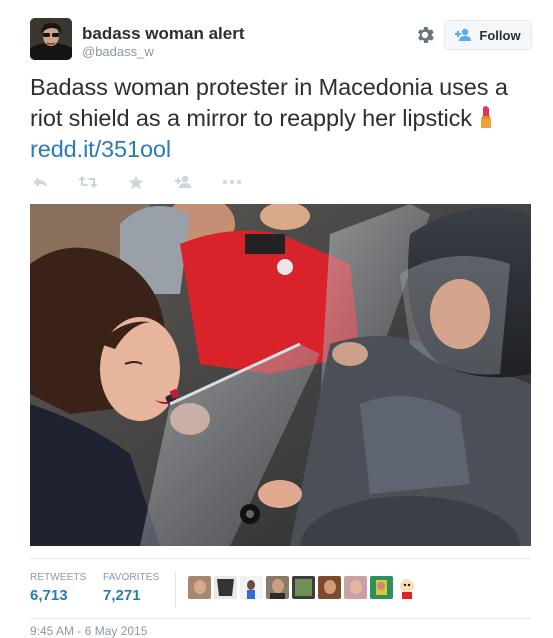 The image size is (553, 638). What do you see at coordinates (136, 182) in the screenshot?
I see `star-icon` at bounding box center [136, 182].